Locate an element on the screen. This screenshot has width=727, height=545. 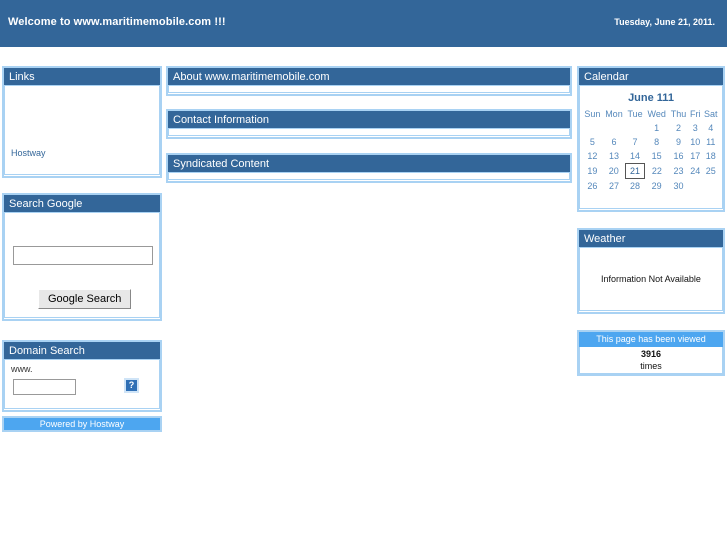
page-counter-title: This page has been viewed is located at coordinates (651, 339).